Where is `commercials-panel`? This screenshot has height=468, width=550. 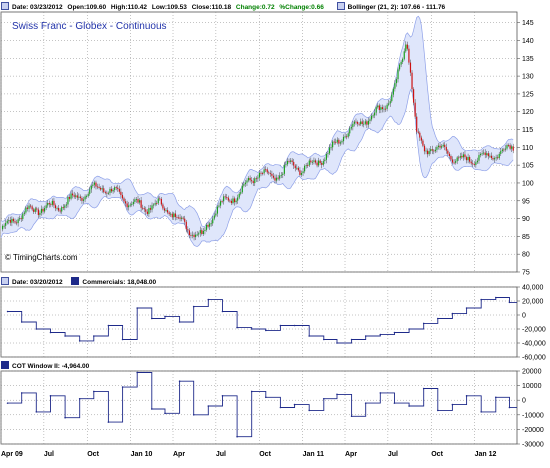 commercials-panel is located at coordinates (259, 322).